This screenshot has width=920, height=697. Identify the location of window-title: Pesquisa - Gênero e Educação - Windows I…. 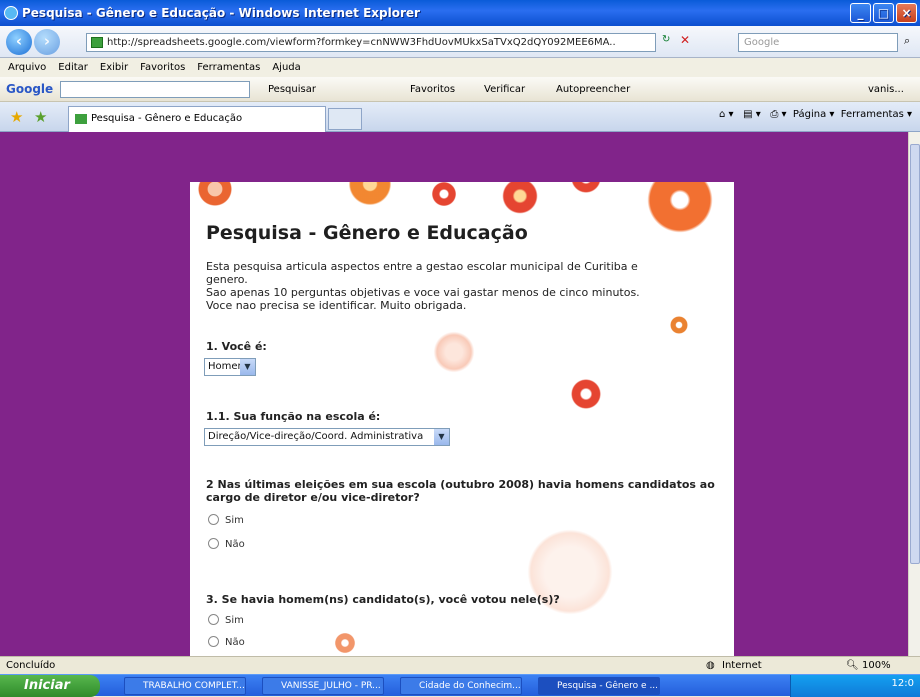
(221, 13).